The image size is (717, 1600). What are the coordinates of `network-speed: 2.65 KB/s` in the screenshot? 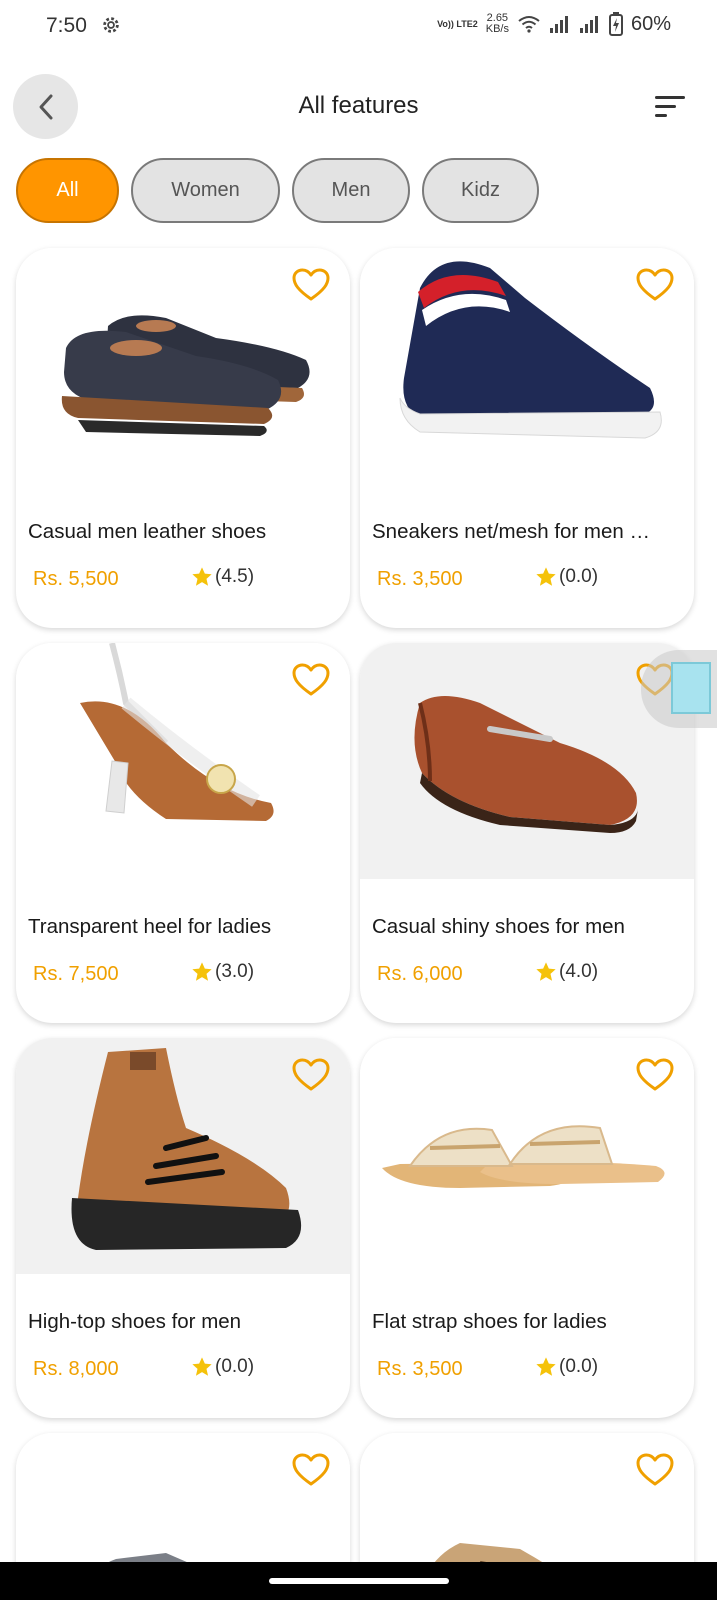 It's located at (497, 24).